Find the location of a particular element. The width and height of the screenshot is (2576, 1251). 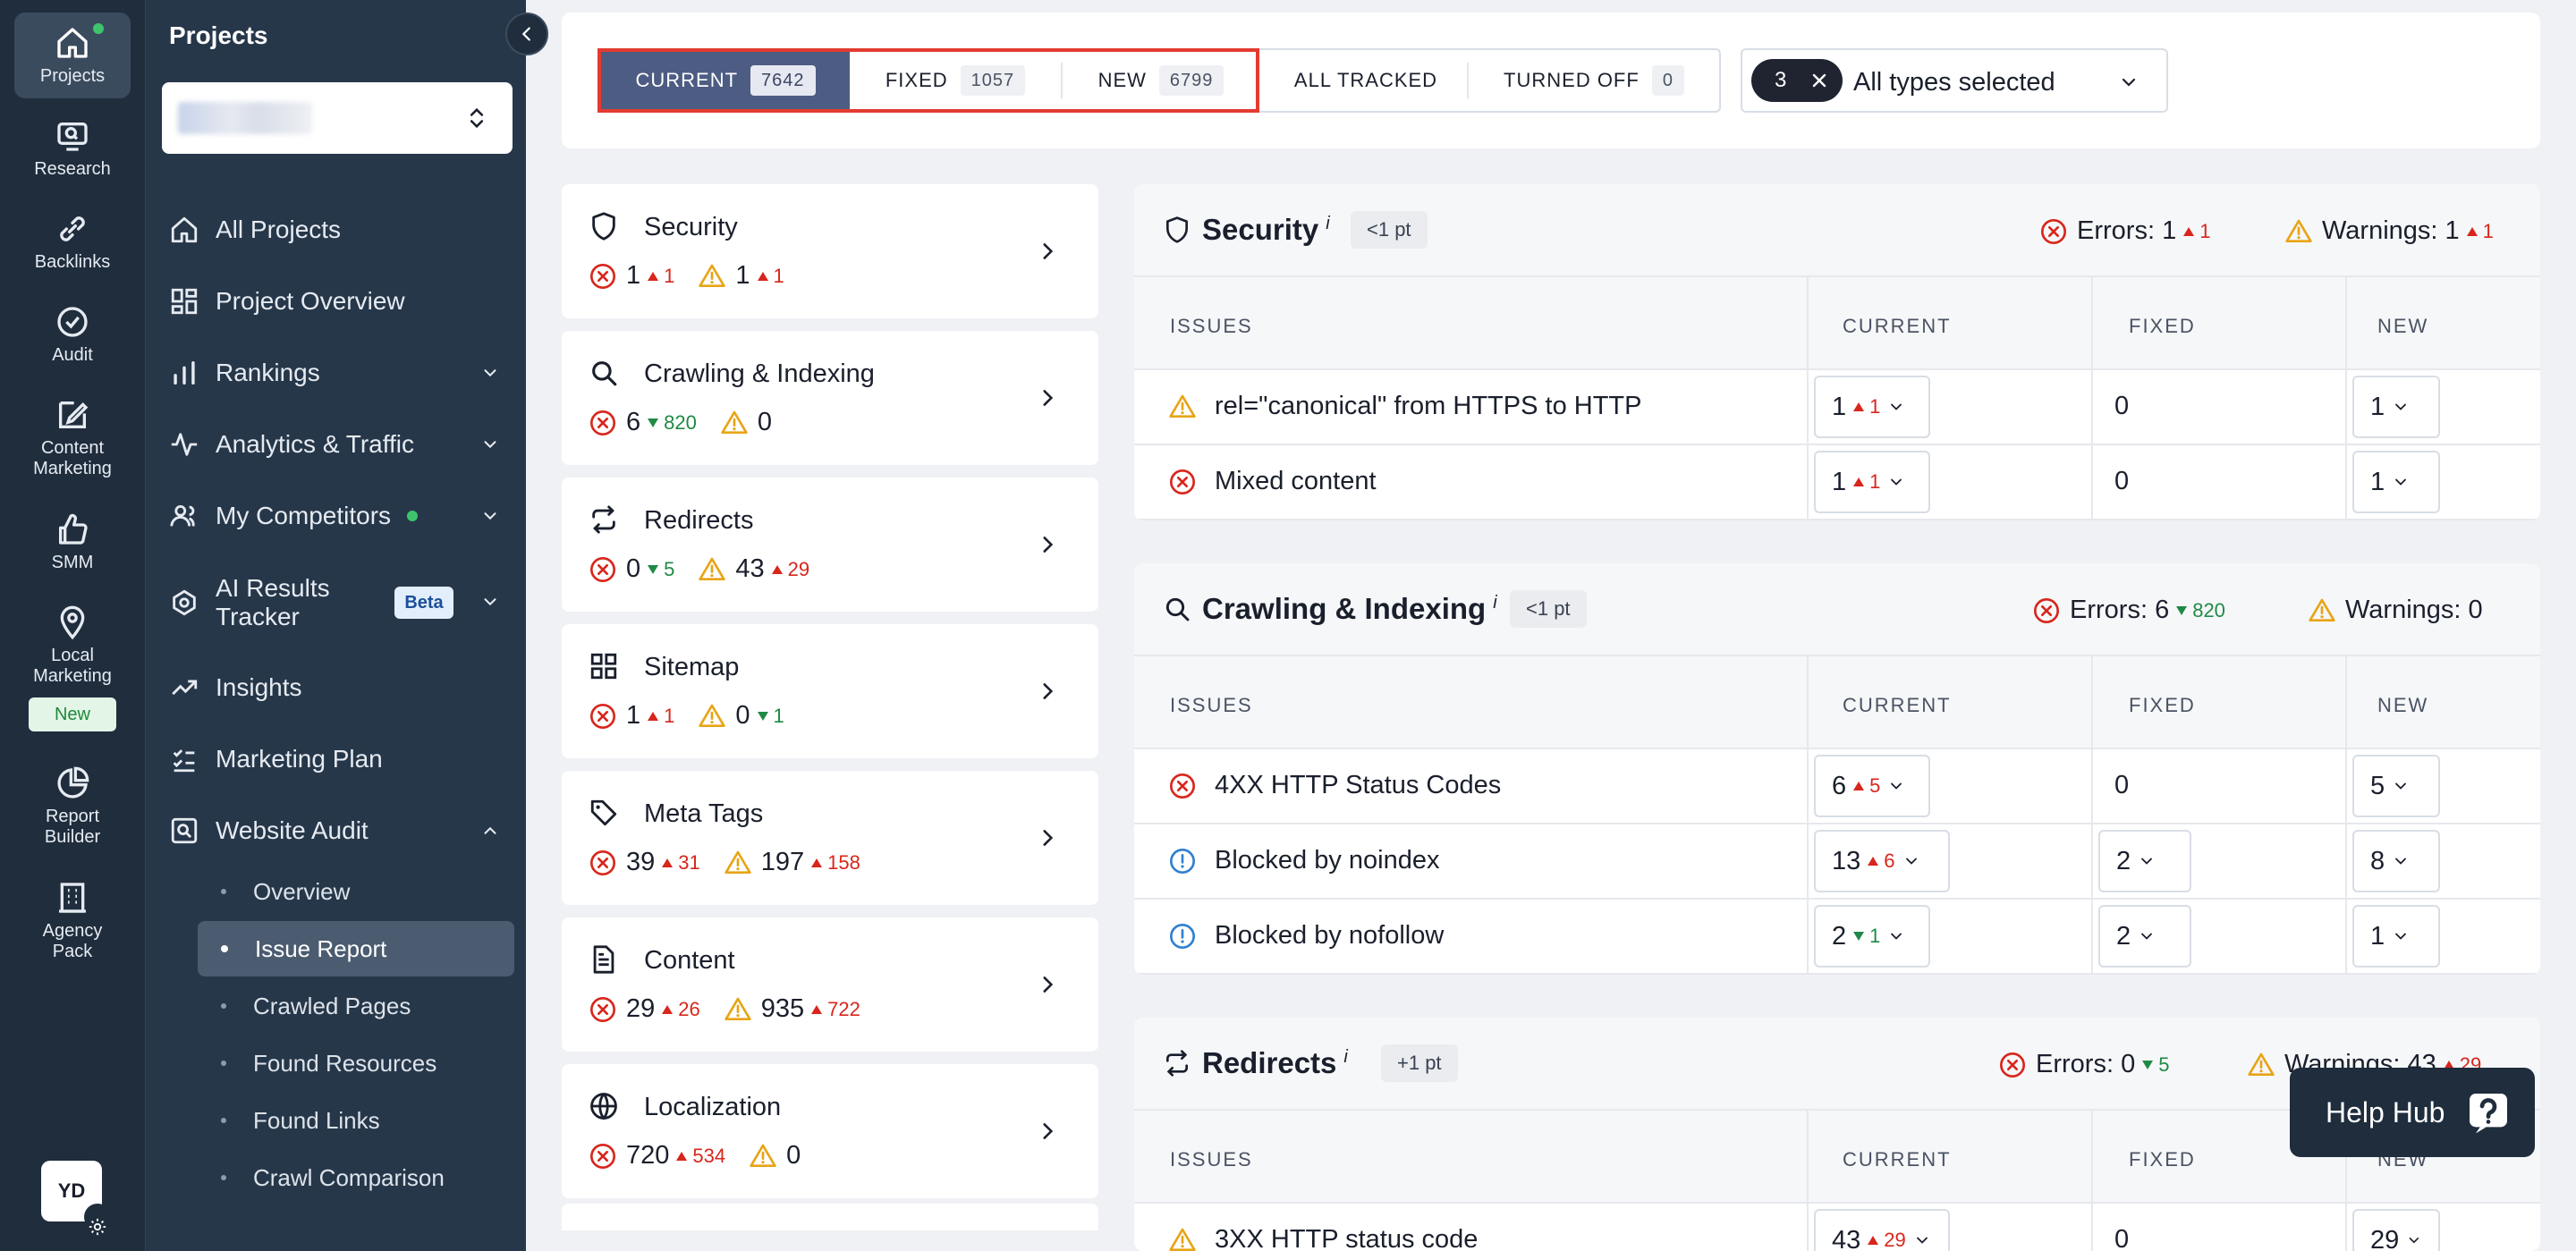

new-count-dropdown: 5 is located at coordinates (2396, 786).